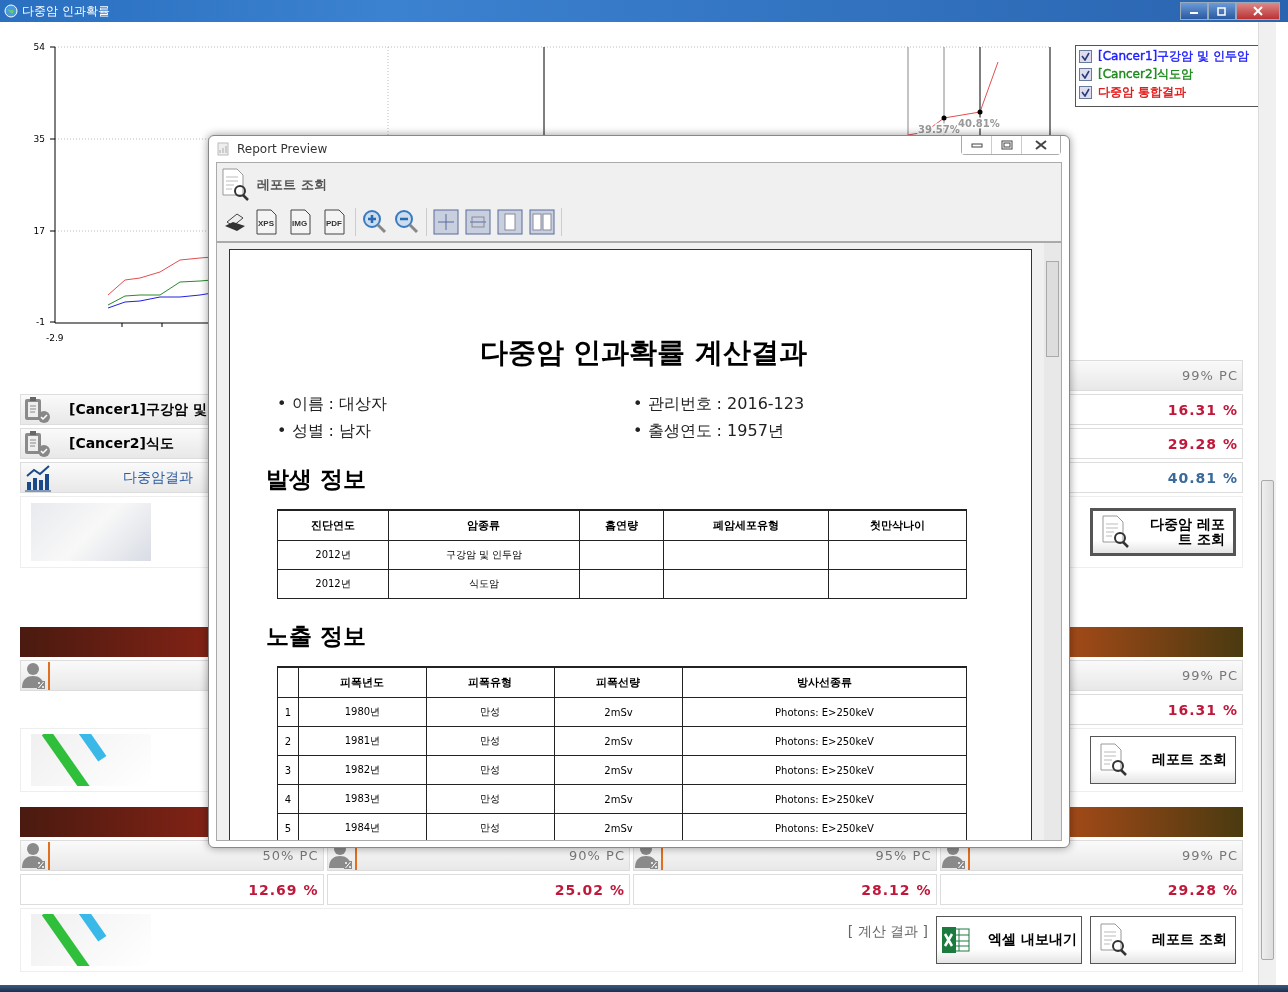 The height and width of the screenshot is (992, 1288). What do you see at coordinates (484, 554) in the screenshot?
I see `table-cell: 구강암 및 인두암` at bounding box center [484, 554].